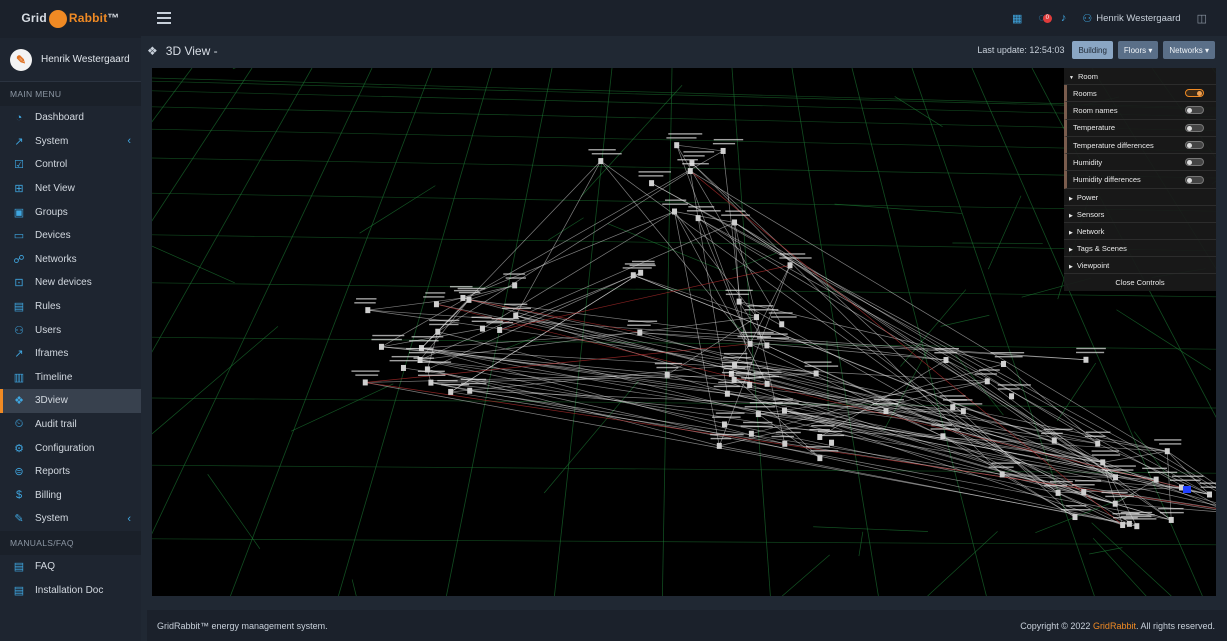 The image size is (1227, 641). What do you see at coordinates (1131, 18) in the screenshot?
I see `top-user-menu: ⚇ Henrik Westergaard` at bounding box center [1131, 18].